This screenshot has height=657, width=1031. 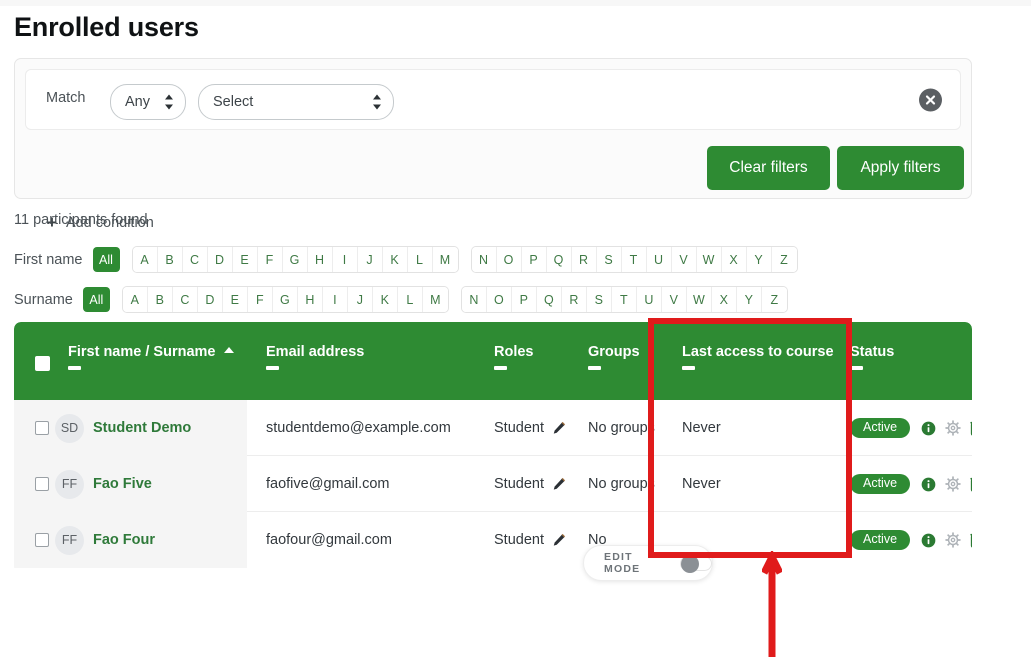 I want to click on first-name-filter-all: All, so click(x=106, y=259).